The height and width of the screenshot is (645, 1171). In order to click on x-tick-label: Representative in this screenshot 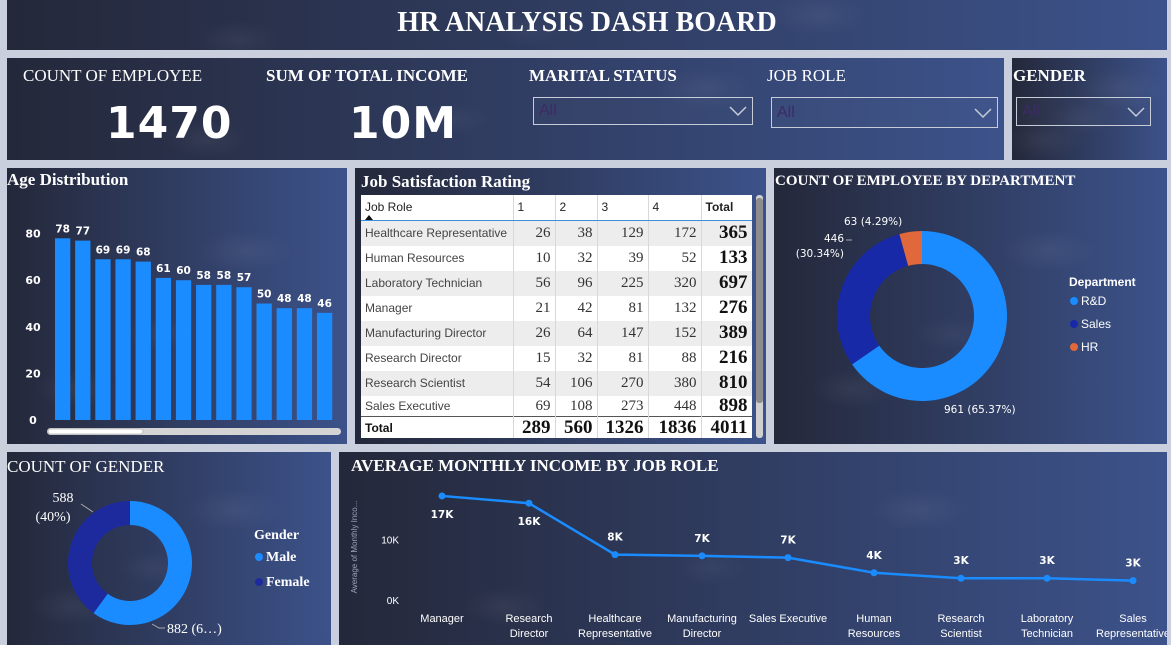, I will do `click(1131, 634)`.